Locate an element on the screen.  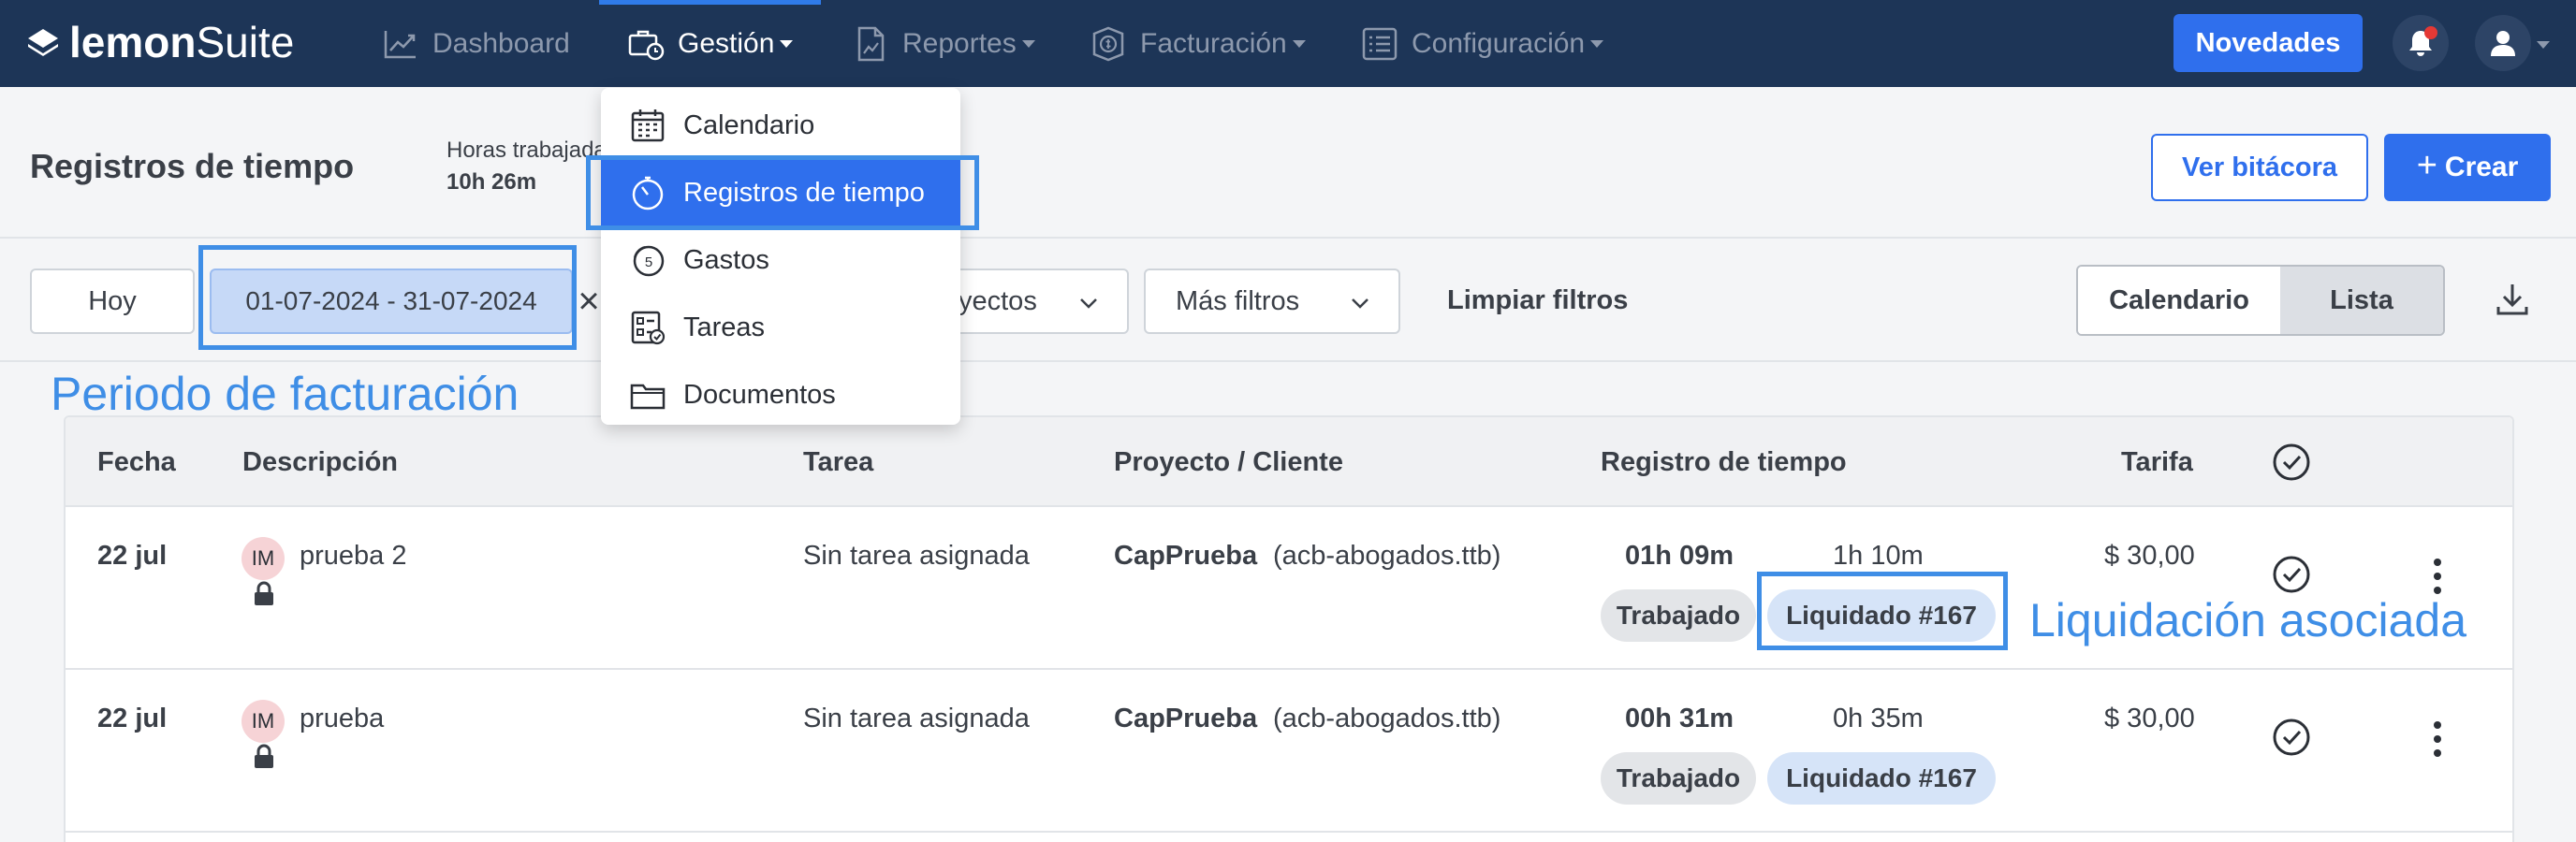
nav-dashboard-label: Dashboard is located at coordinates (501, 43).